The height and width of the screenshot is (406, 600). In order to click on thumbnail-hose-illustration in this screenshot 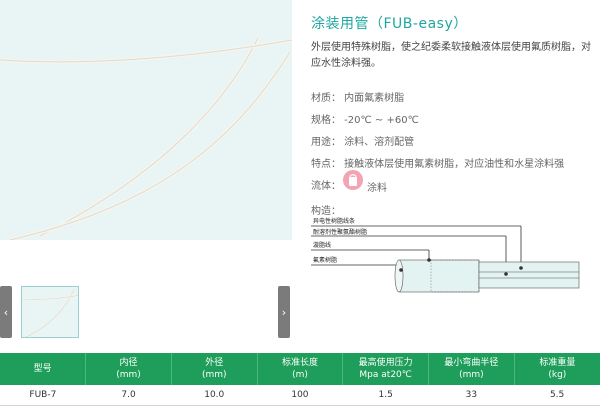, I will do `click(50, 312)`.